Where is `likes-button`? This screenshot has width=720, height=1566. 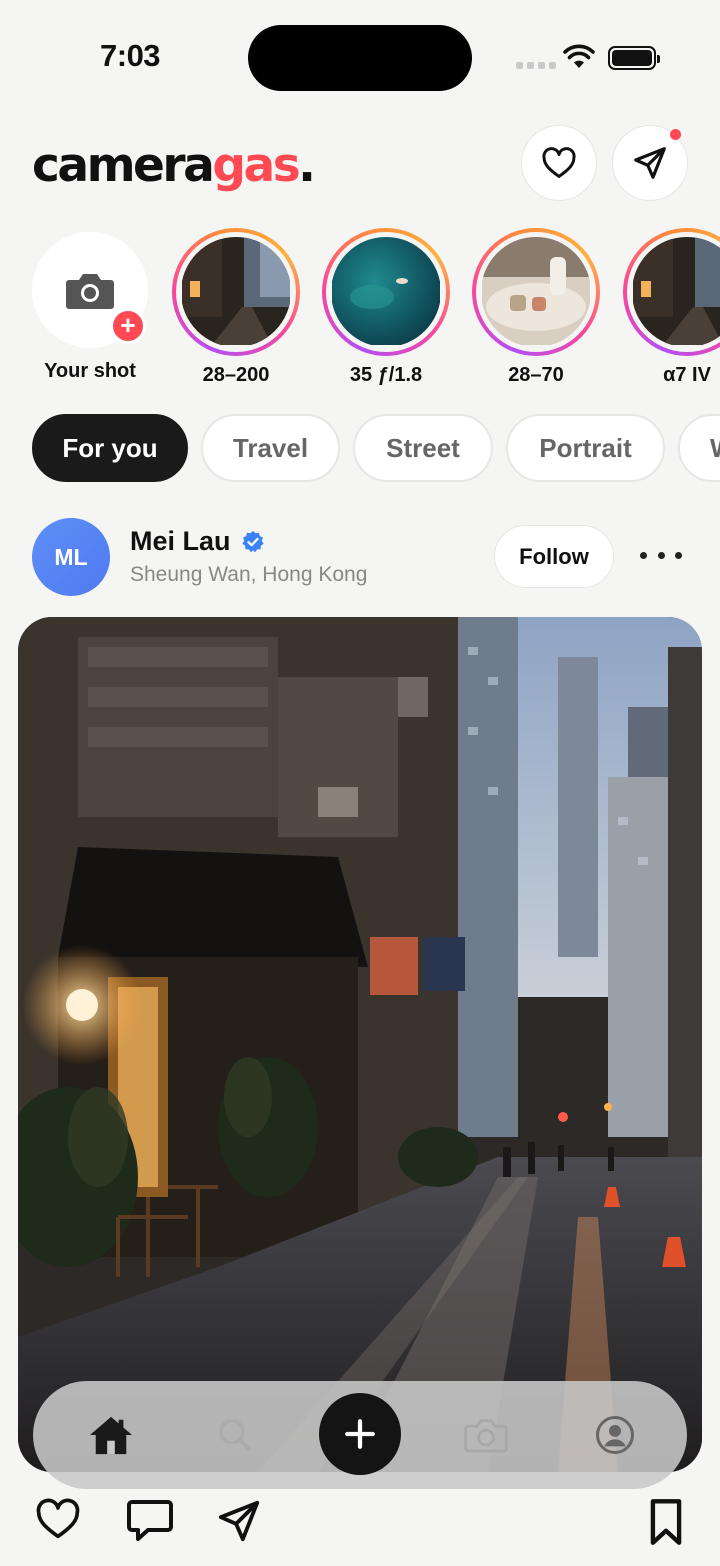
likes-button is located at coordinates (559, 163).